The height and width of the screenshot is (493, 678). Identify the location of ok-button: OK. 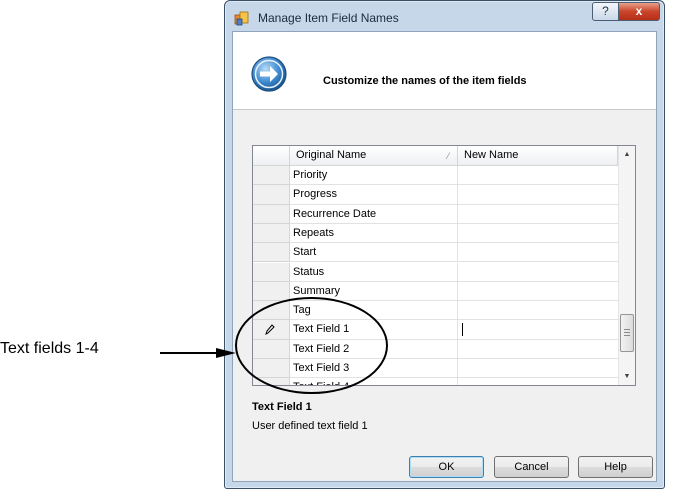
(446, 467).